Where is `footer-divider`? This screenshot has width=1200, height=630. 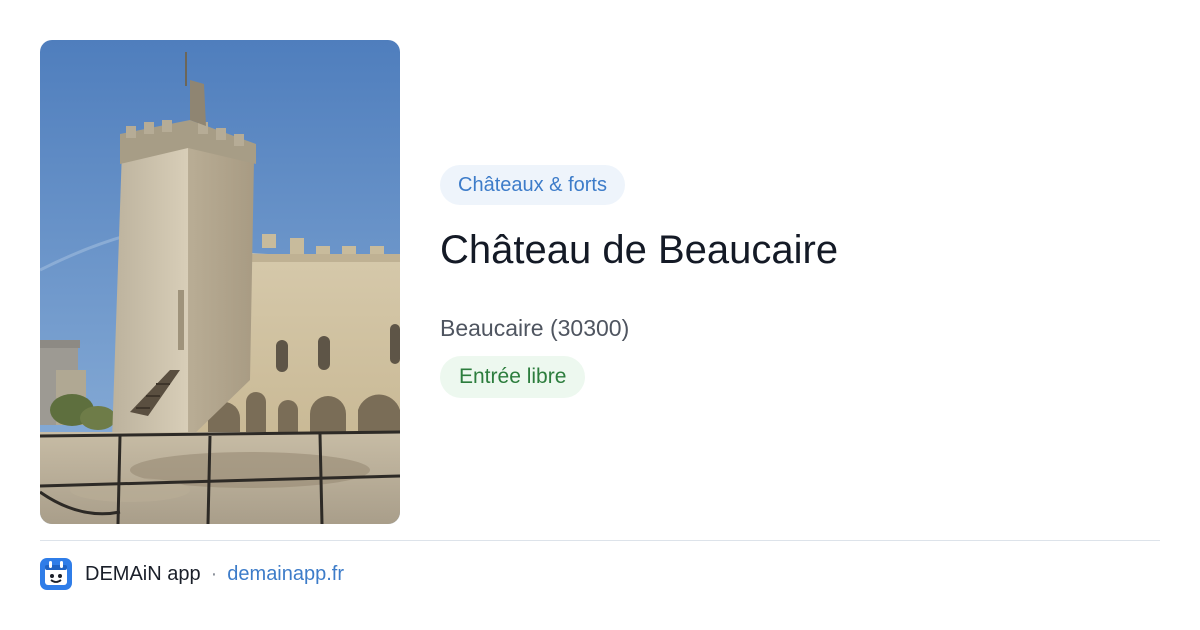
footer-divider is located at coordinates (600, 540).